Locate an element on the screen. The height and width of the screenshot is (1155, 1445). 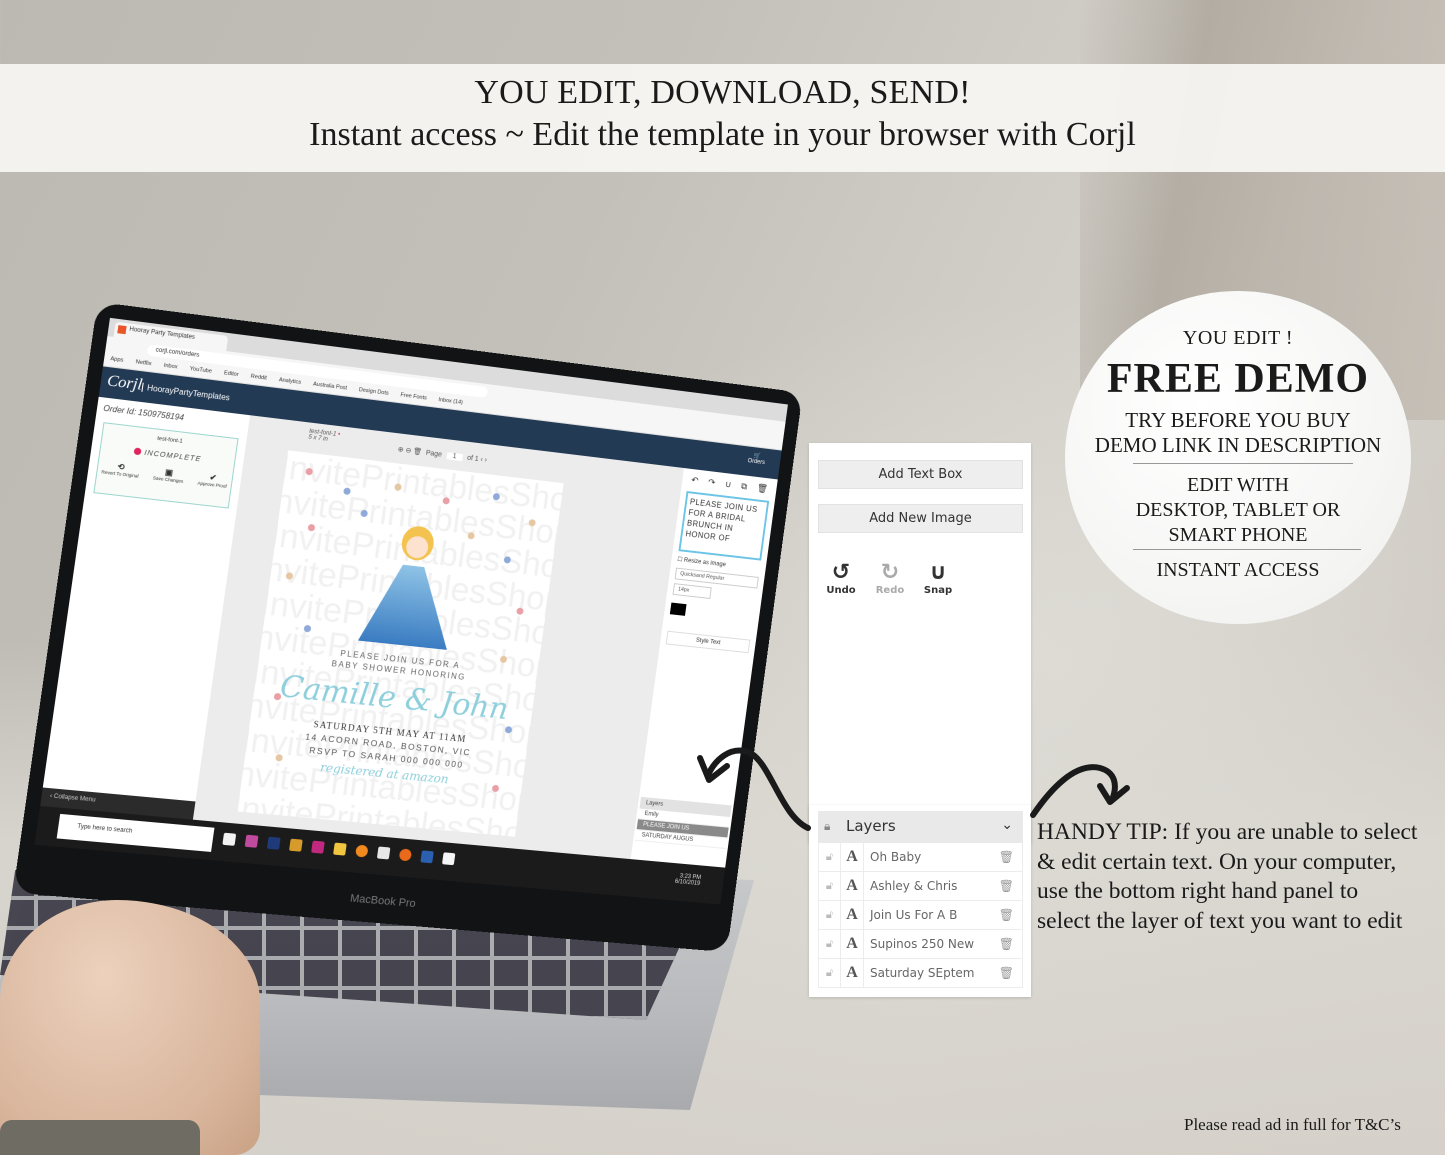
zoom-in-icon: ⊕ is located at coordinates (400, 450).